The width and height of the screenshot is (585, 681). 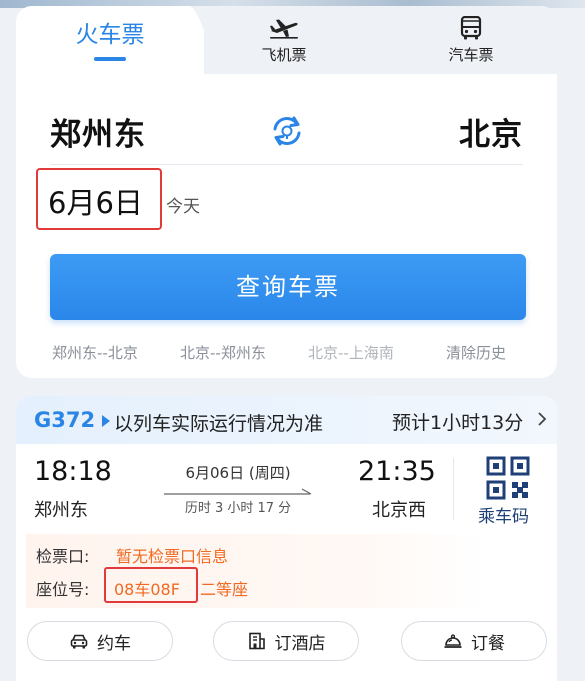 What do you see at coordinates (106, 421) in the screenshot?
I see `play-triangle-icon` at bounding box center [106, 421].